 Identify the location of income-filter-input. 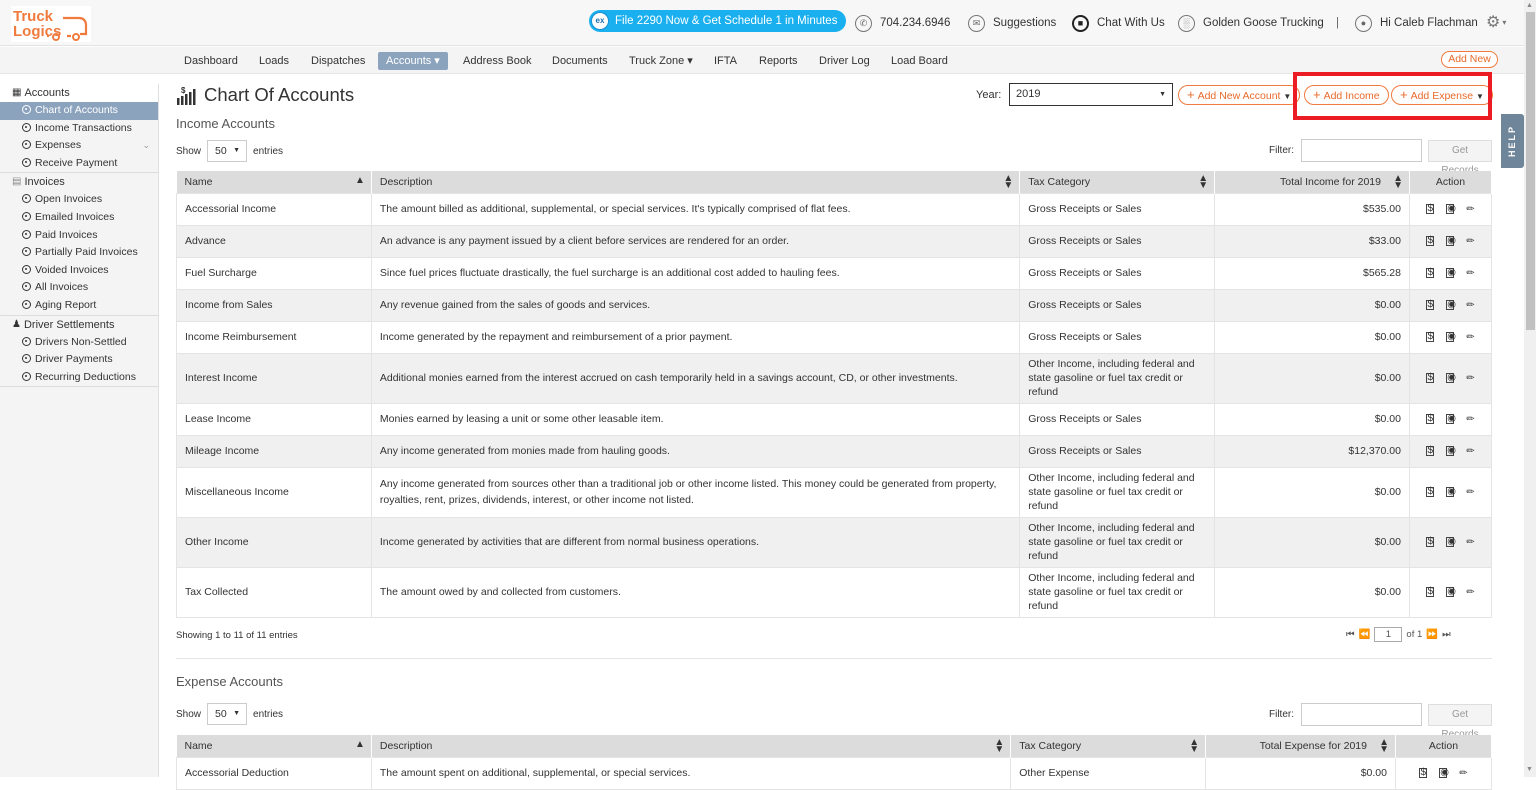
(1361, 150).